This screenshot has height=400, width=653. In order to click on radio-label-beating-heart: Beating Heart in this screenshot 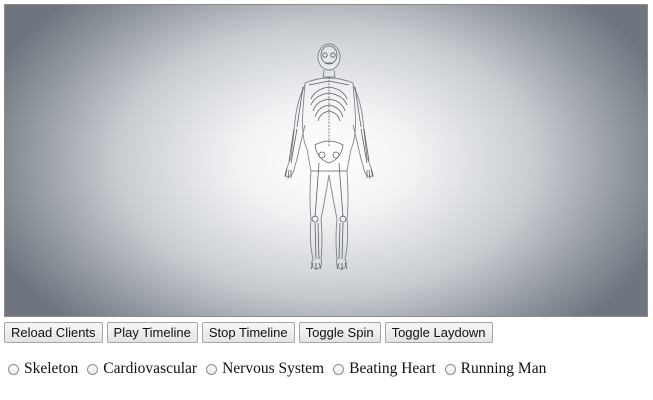, I will do `click(392, 368)`.